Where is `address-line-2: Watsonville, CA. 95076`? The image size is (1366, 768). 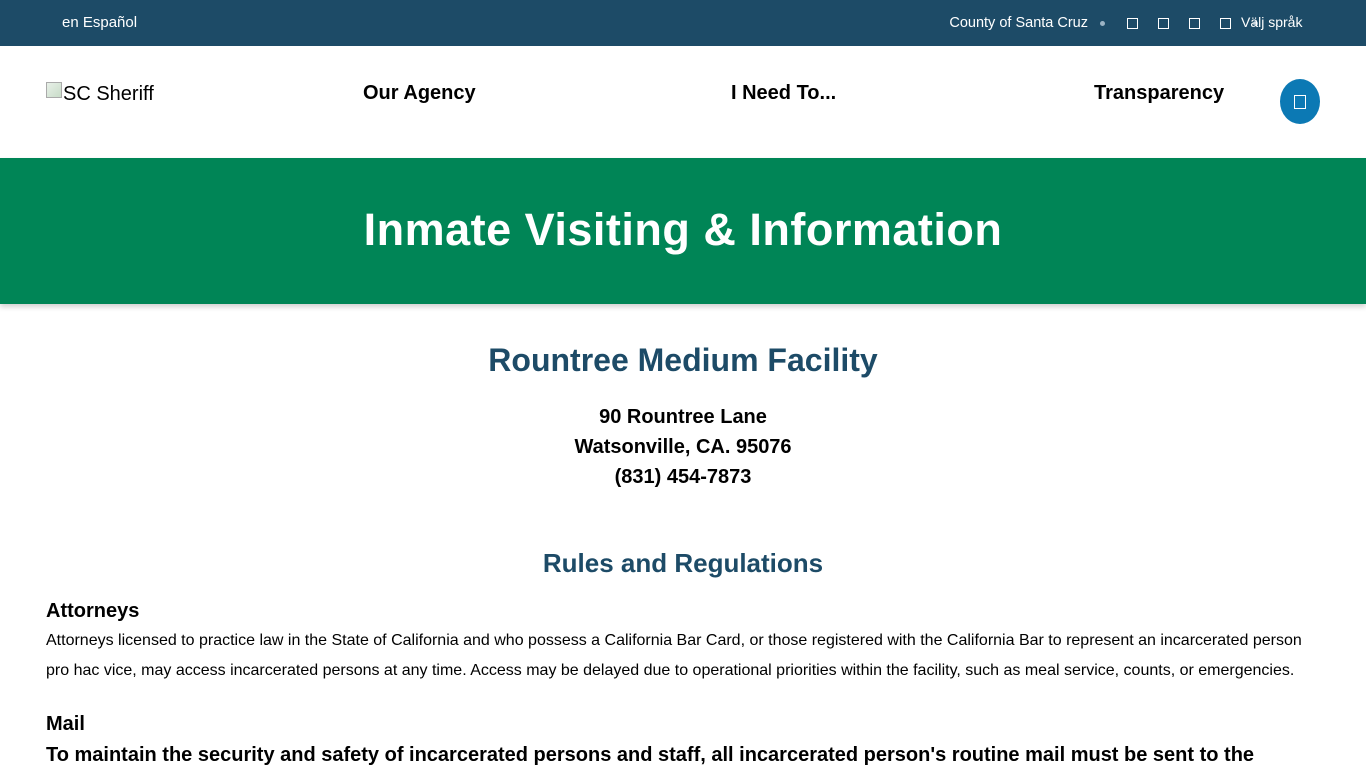
address-line-2: Watsonville, CA. 95076 is located at coordinates (683, 447).